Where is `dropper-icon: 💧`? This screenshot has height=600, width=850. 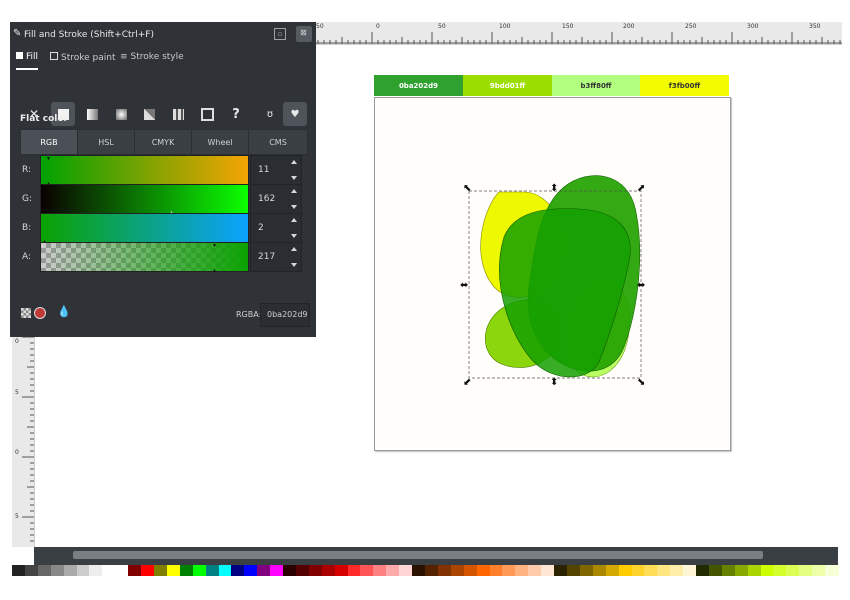 dropper-icon: 💧 is located at coordinates (64, 311).